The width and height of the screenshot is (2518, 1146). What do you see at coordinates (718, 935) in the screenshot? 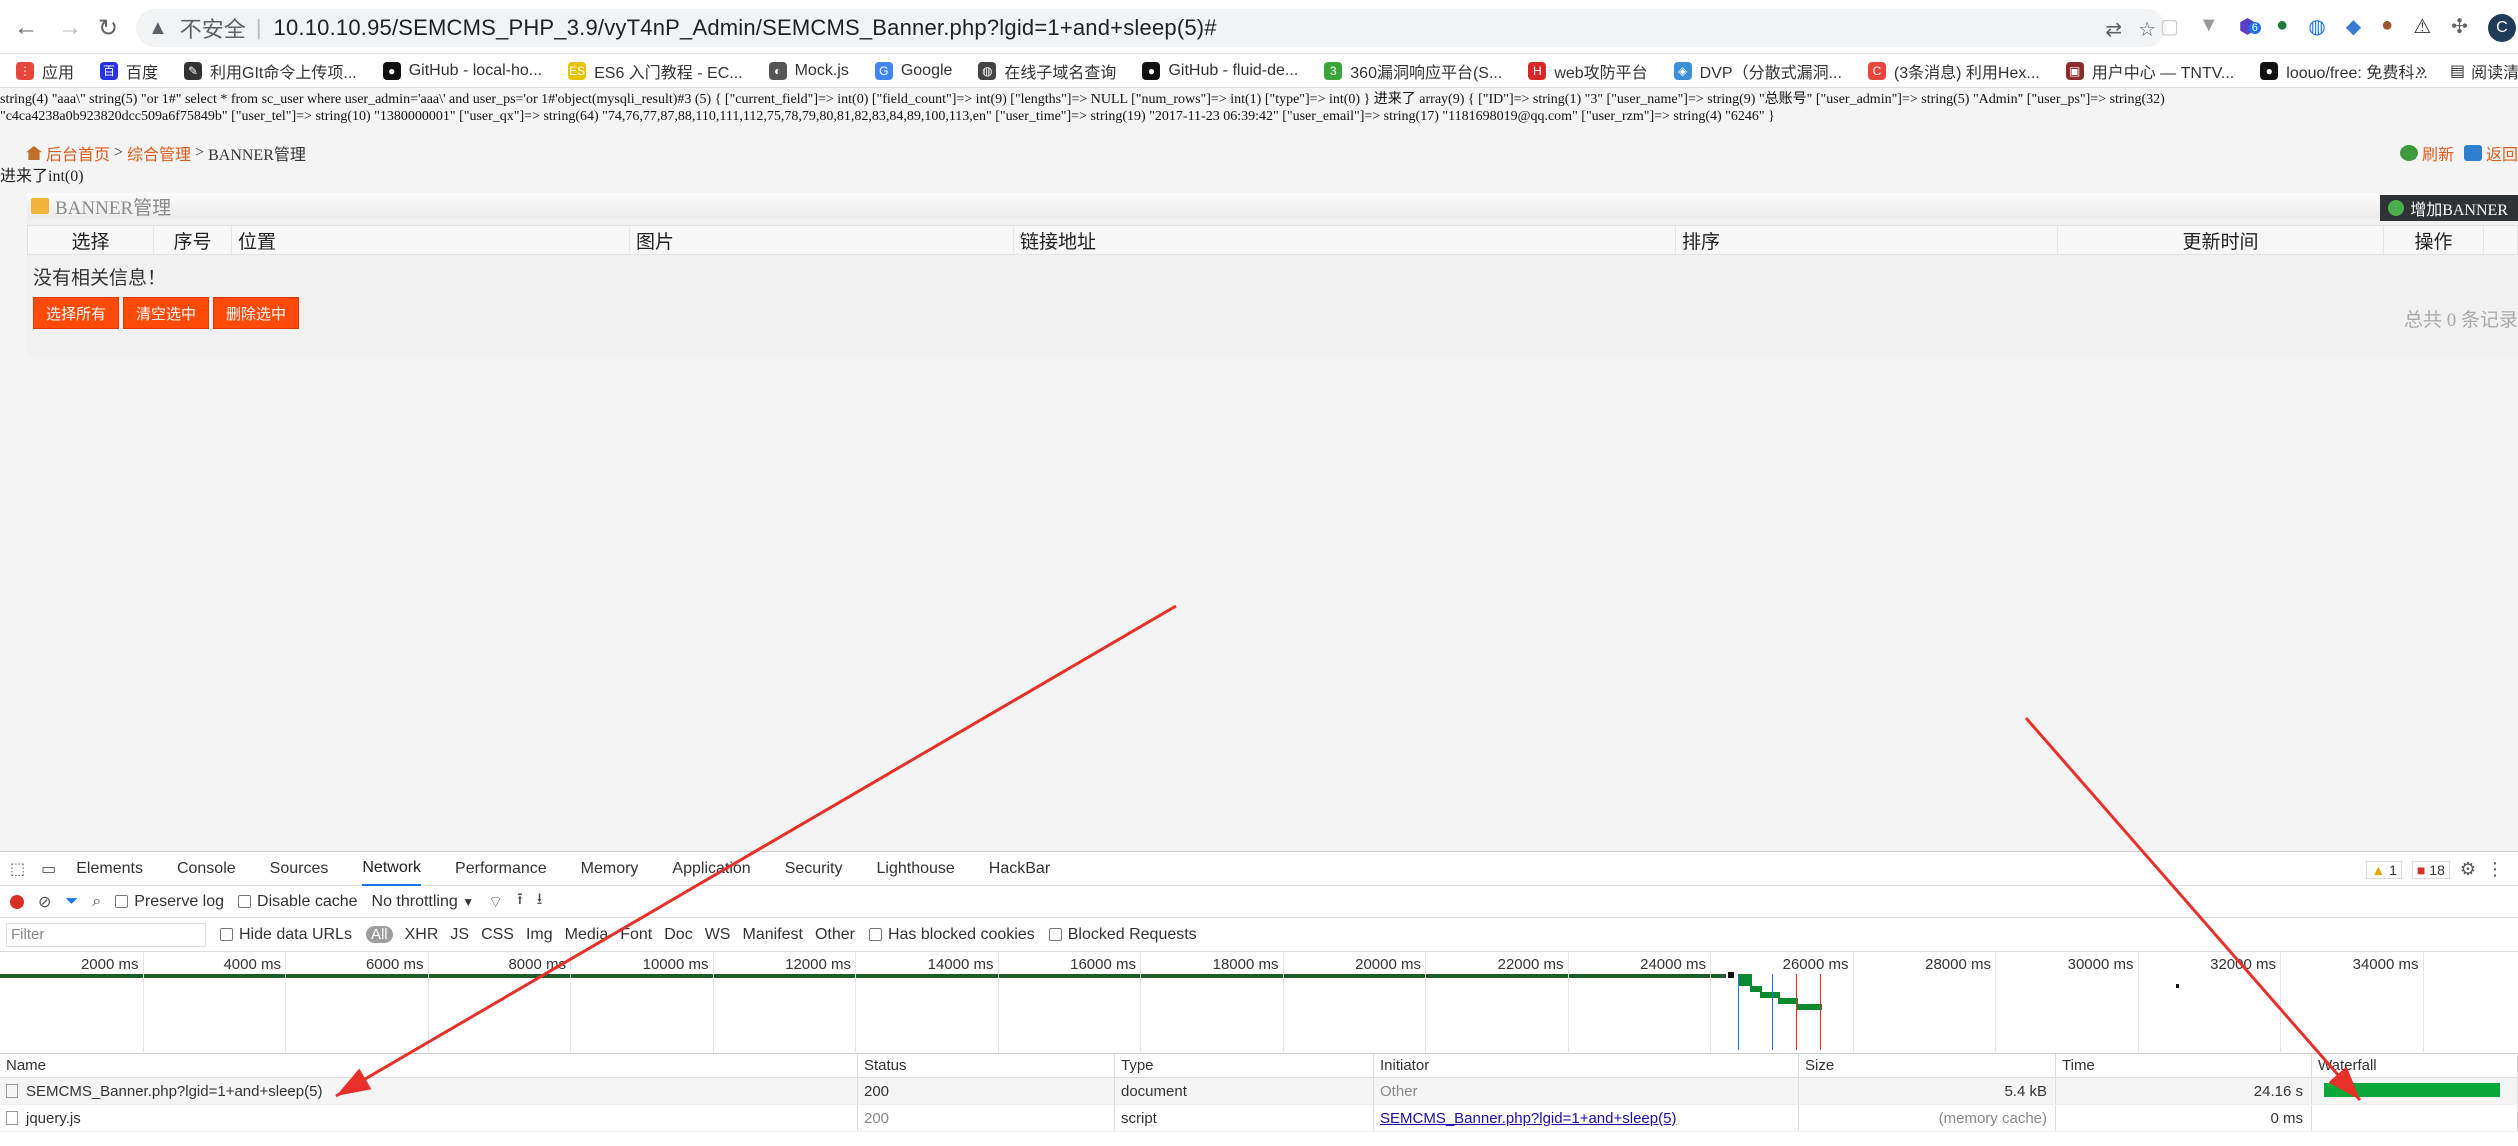
I see `type-filter-ws: WS` at bounding box center [718, 935].